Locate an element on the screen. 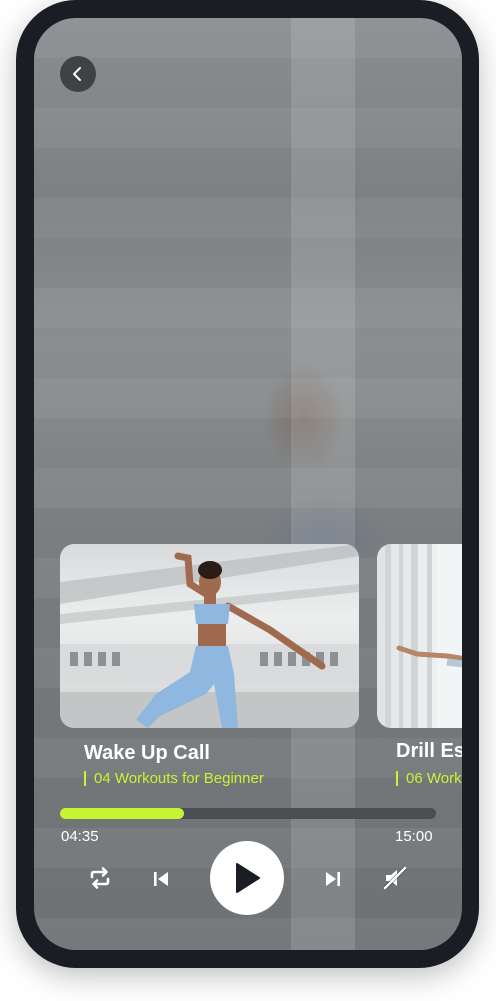  progress-bar-fill is located at coordinates (122, 813).